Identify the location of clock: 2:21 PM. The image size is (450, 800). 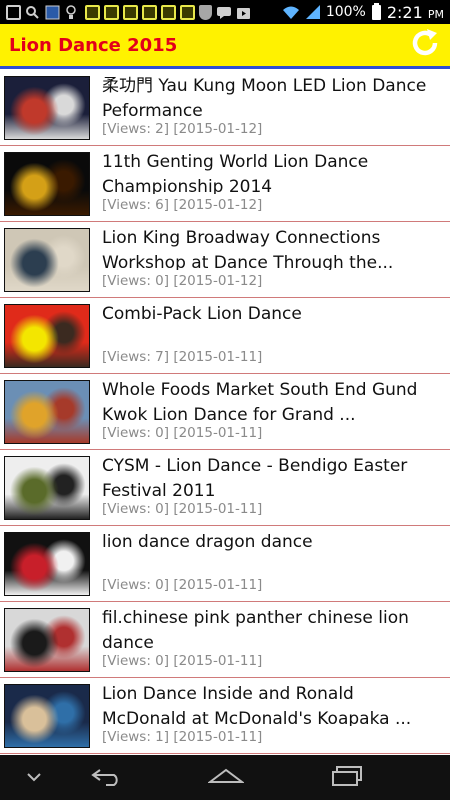
(415, 12).